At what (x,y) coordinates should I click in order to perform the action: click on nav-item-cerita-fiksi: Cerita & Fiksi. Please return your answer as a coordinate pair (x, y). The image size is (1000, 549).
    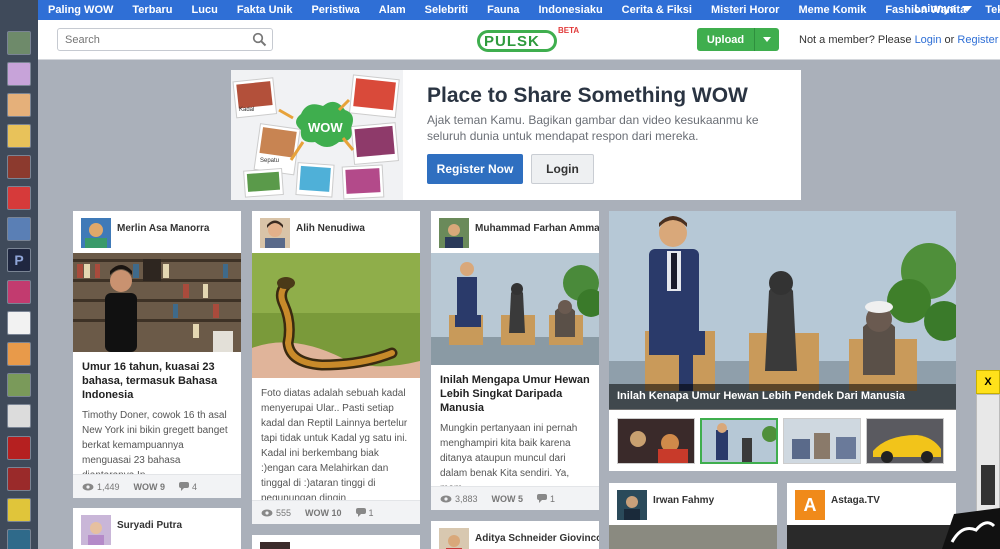
    Looking at the image, I should click on (657, 10).